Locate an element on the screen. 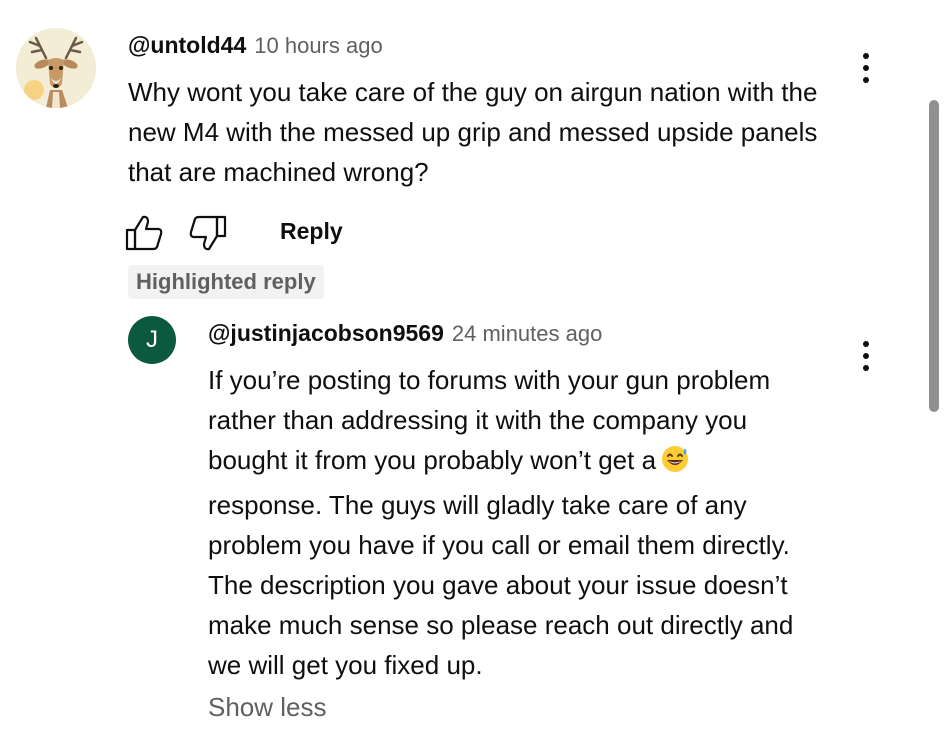 Image resolution: width=946 pixels, height=742 pixels. avatar is located at coordinates (56, 68).